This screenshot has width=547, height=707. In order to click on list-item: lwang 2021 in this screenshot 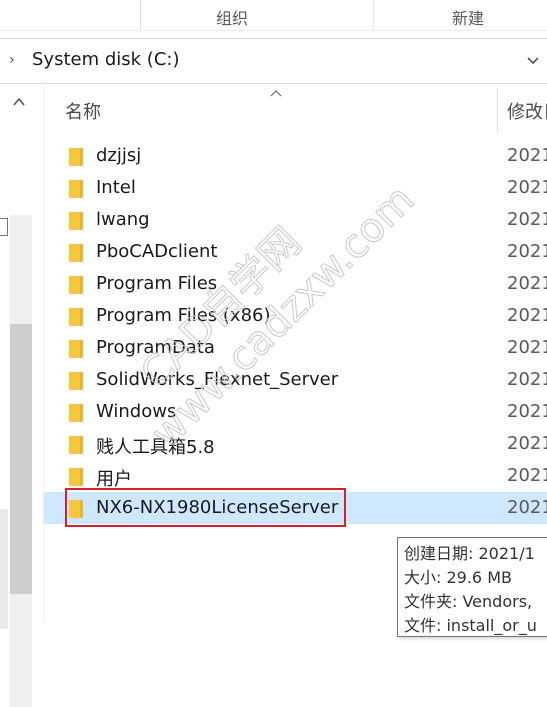, I will do `click(295, 220)`.